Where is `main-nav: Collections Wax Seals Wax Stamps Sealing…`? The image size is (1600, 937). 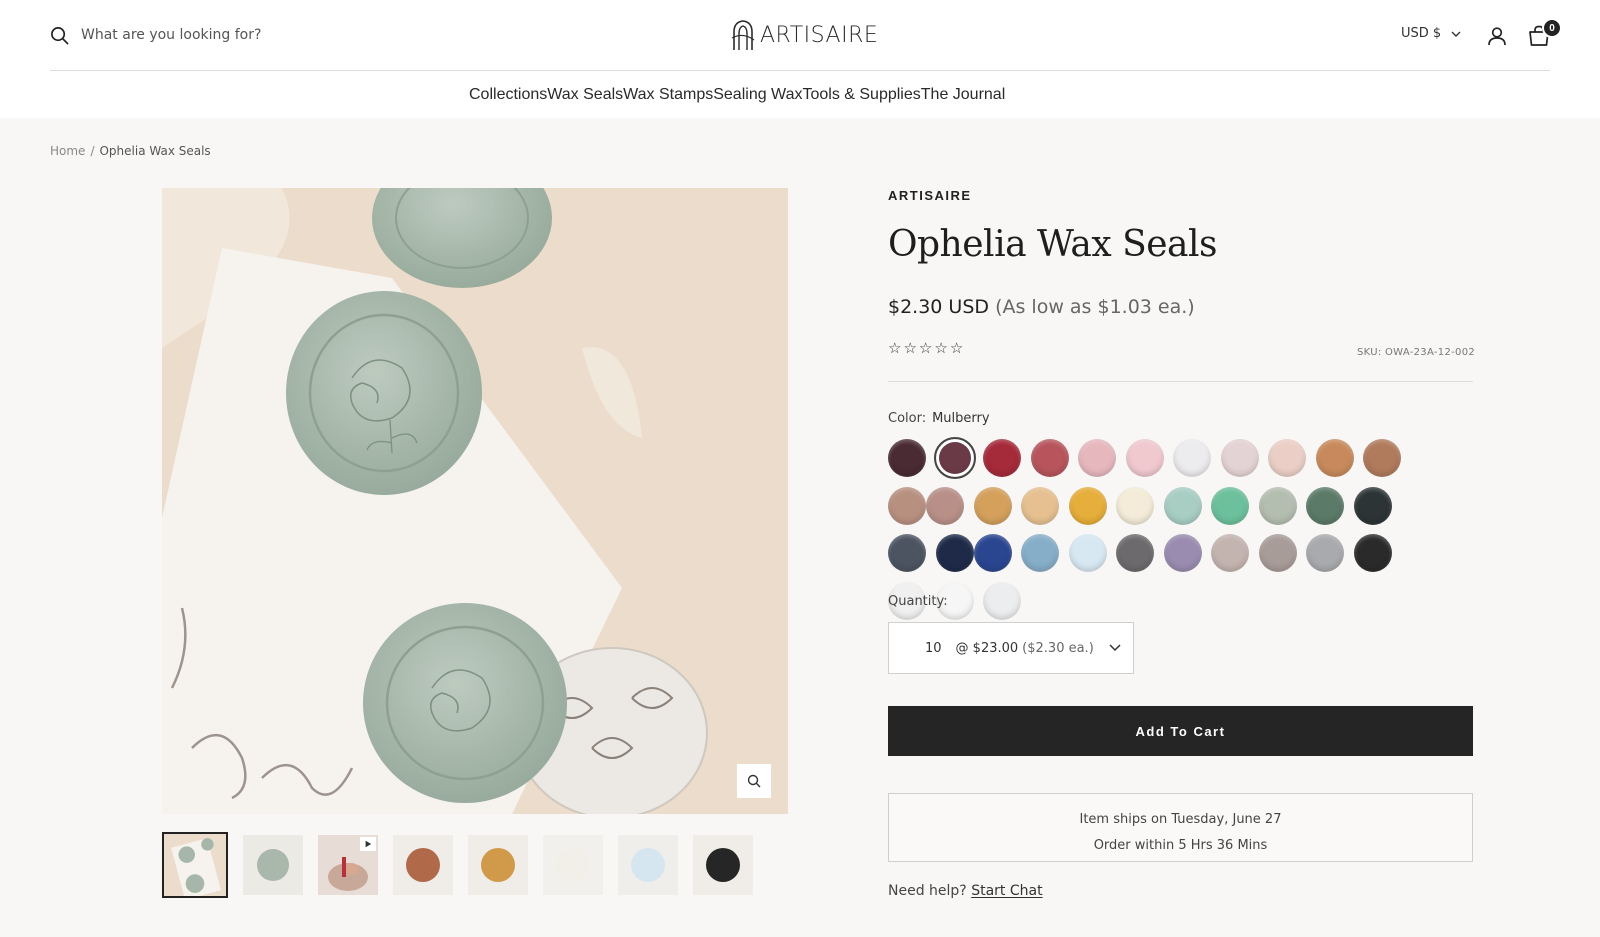 main-nav: Collections Wax Seals Wax Stamps Sealing… is located at coordinates (737, 95).